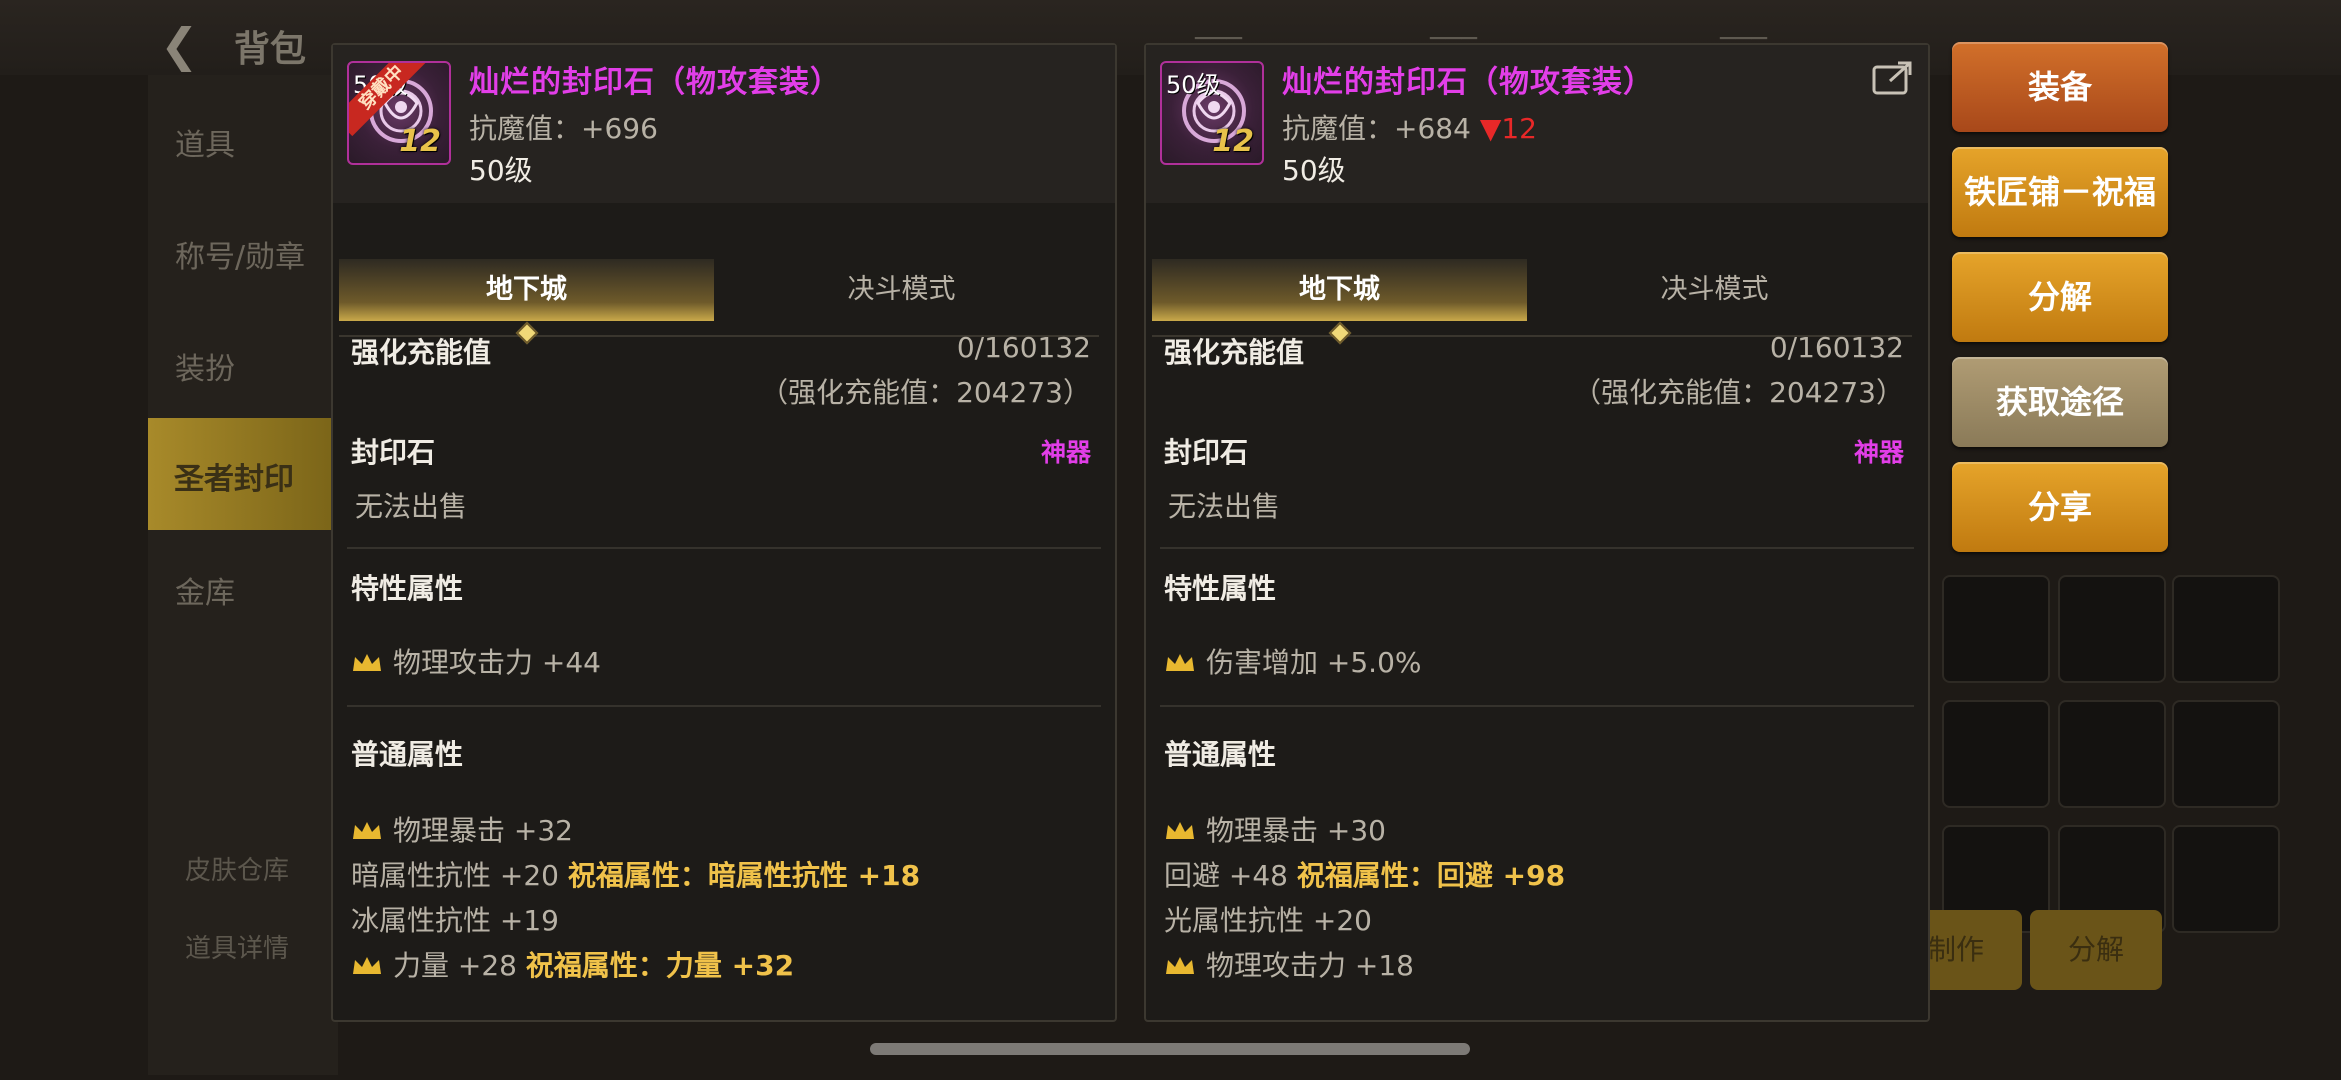 The height and width of the screenshot is (1080, 2341). I want to click on normal-stat: 回避 +48 祝福属性：回避 +98, so click(1364, 874).